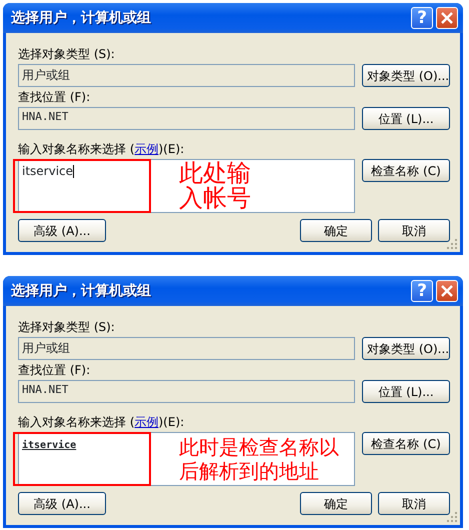  Describe the element at coordinates (48, 171) in the screenshot. I see `typed-name: itservice` at that location.